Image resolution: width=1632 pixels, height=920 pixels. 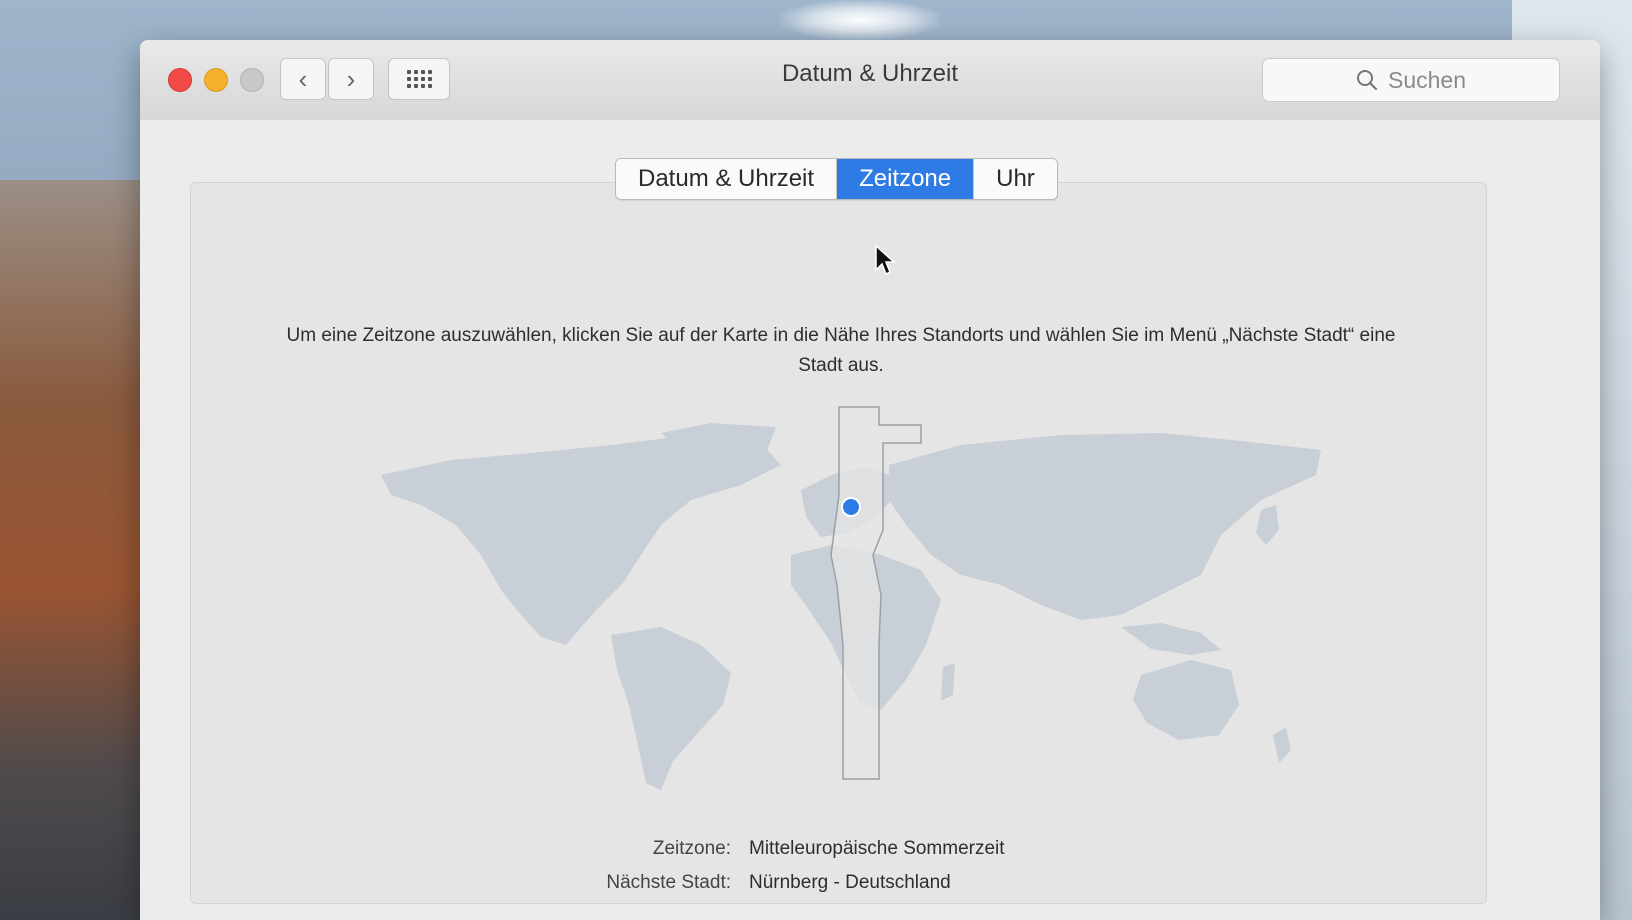 I want to click on continent-north-america, so click(x=581, y=540).